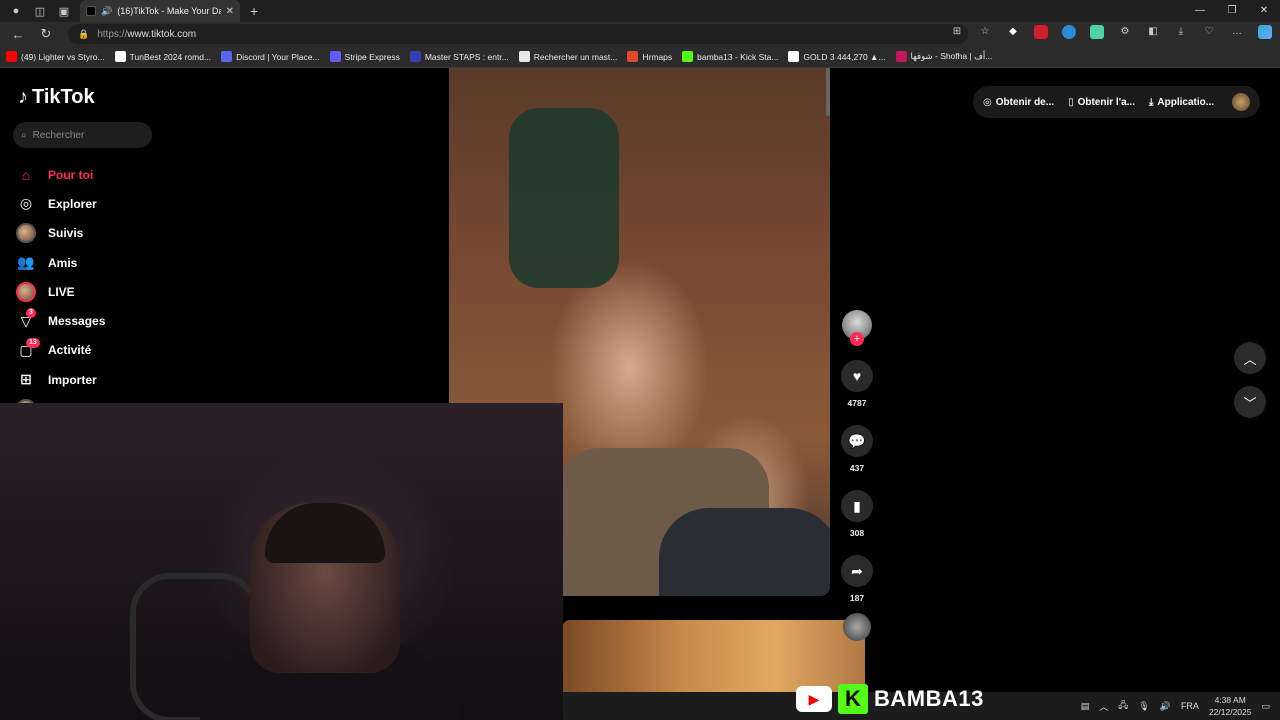  I want to click on bookmark-item: Stripe Express, so click(364, 56).